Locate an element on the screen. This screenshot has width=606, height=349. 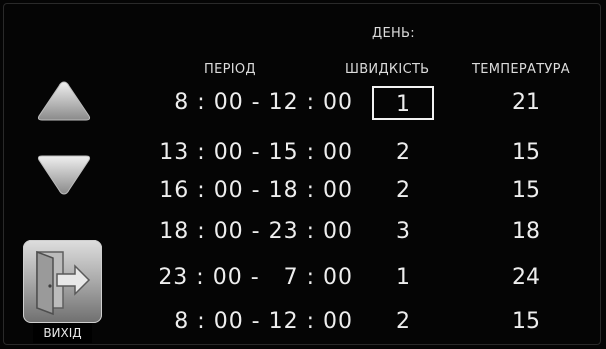
period-column-header: ПЕРІОД is located at coordinates (230, 69).